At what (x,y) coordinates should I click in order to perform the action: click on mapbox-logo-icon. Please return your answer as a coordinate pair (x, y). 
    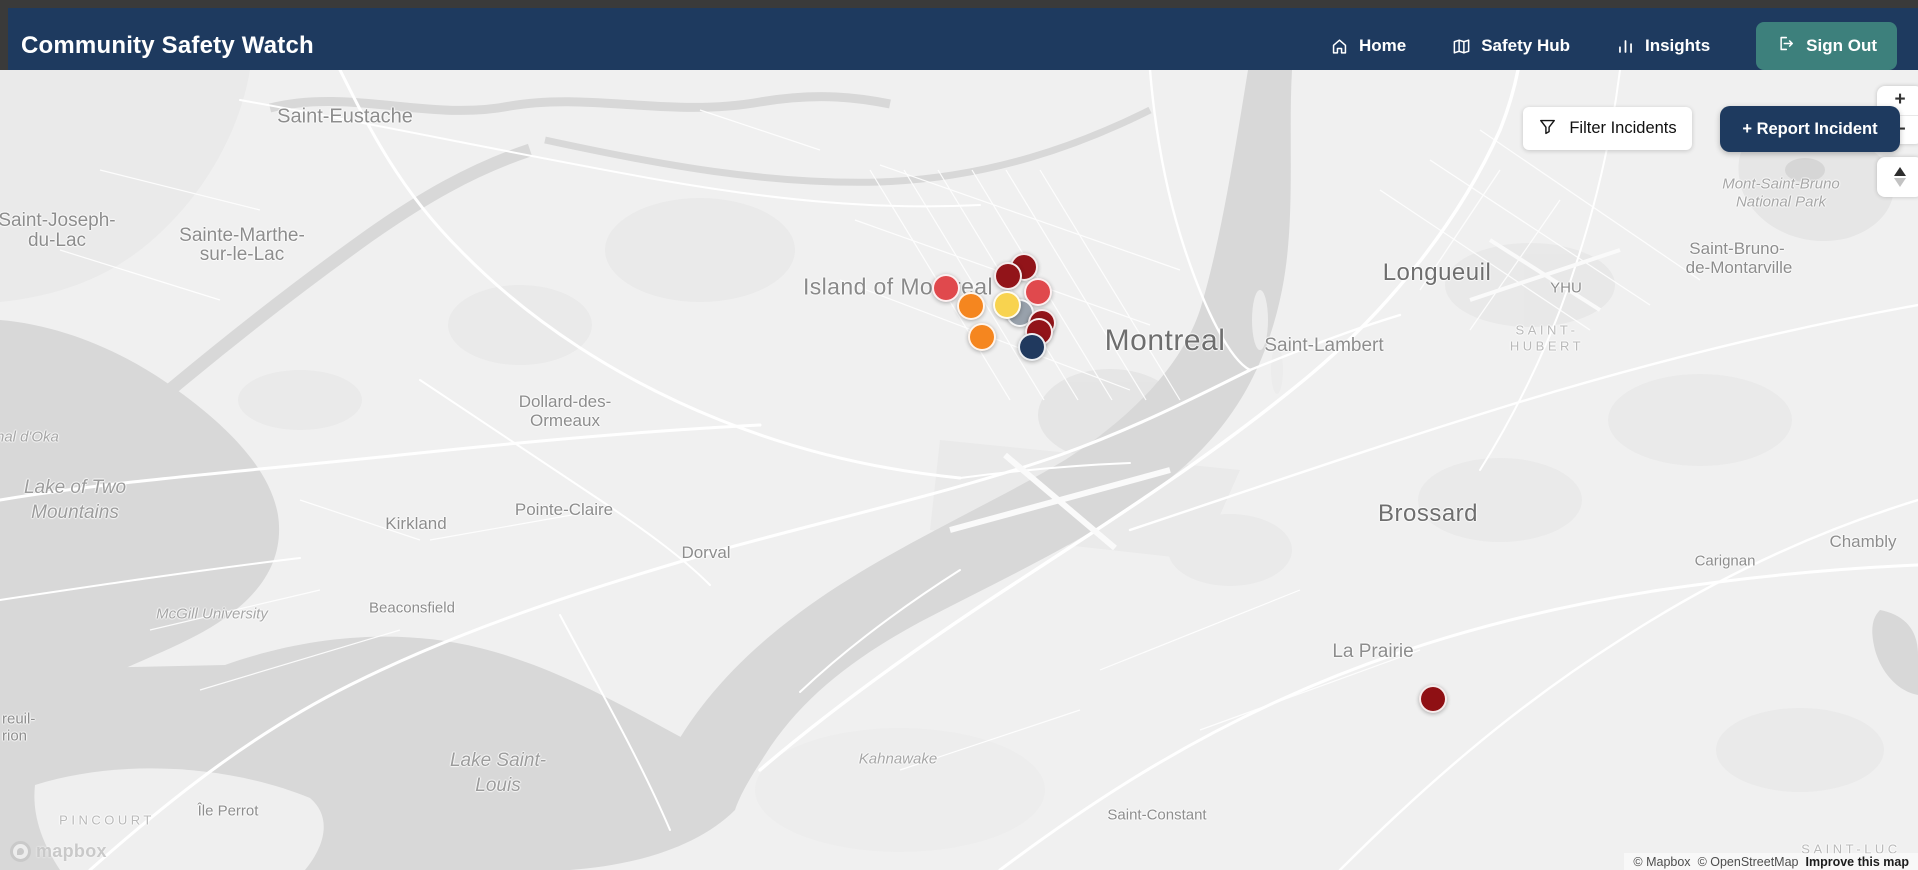
    Looking at the image, I should click on (20, 851).